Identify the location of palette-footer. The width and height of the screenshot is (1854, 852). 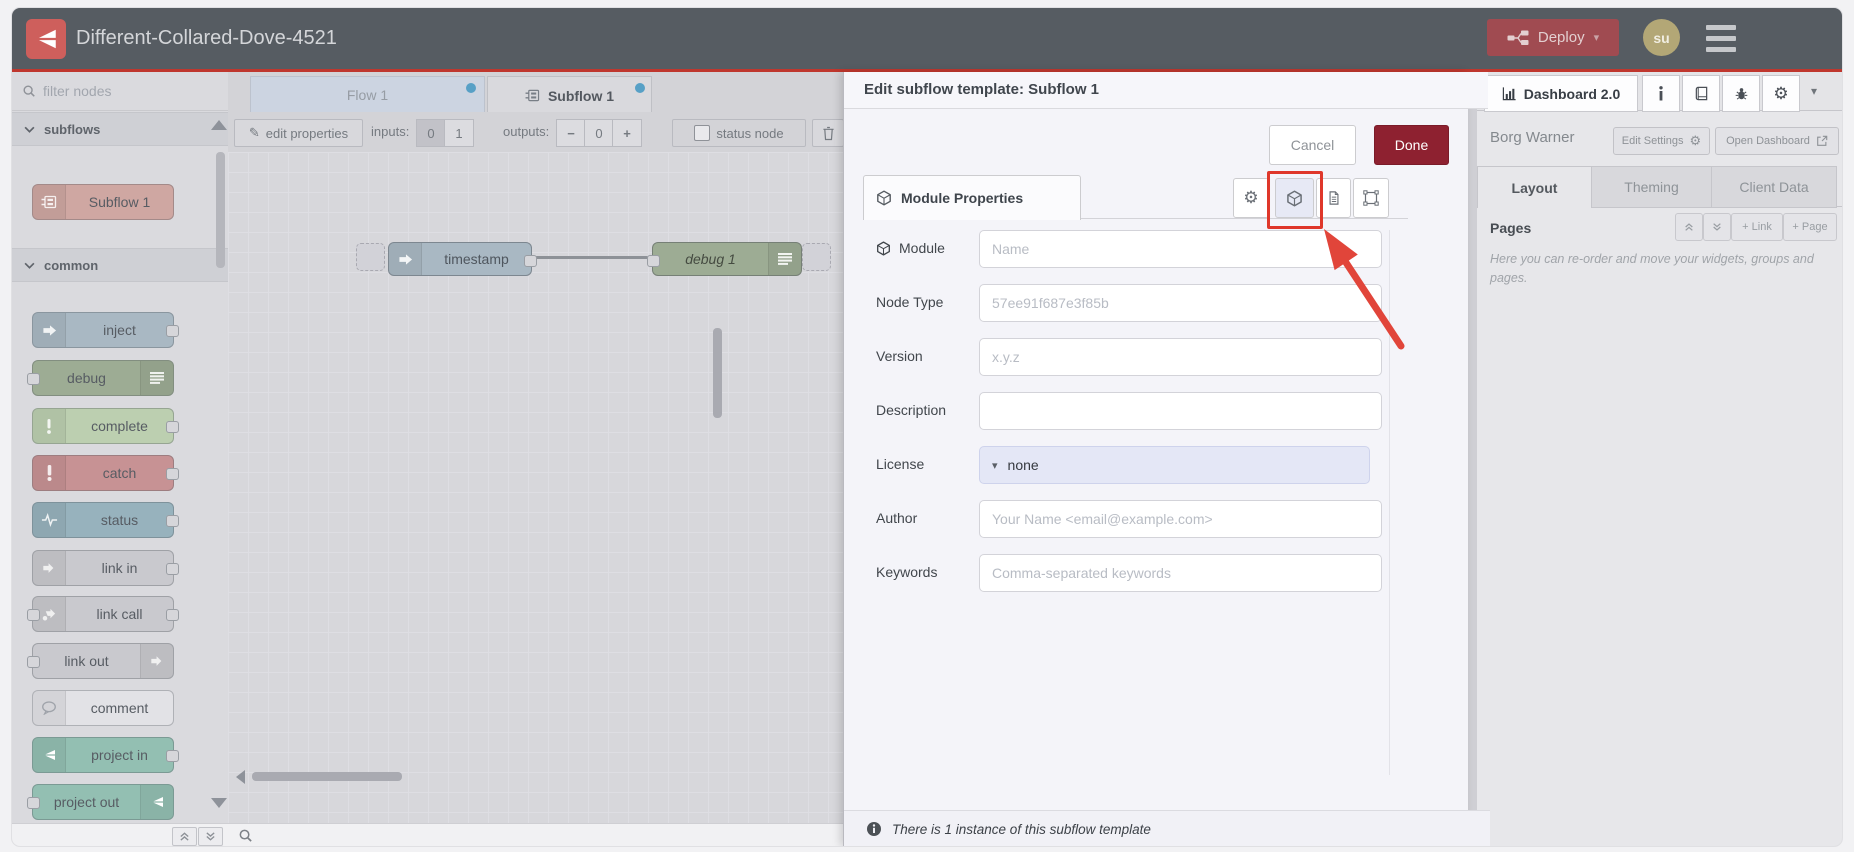
(120, 834).